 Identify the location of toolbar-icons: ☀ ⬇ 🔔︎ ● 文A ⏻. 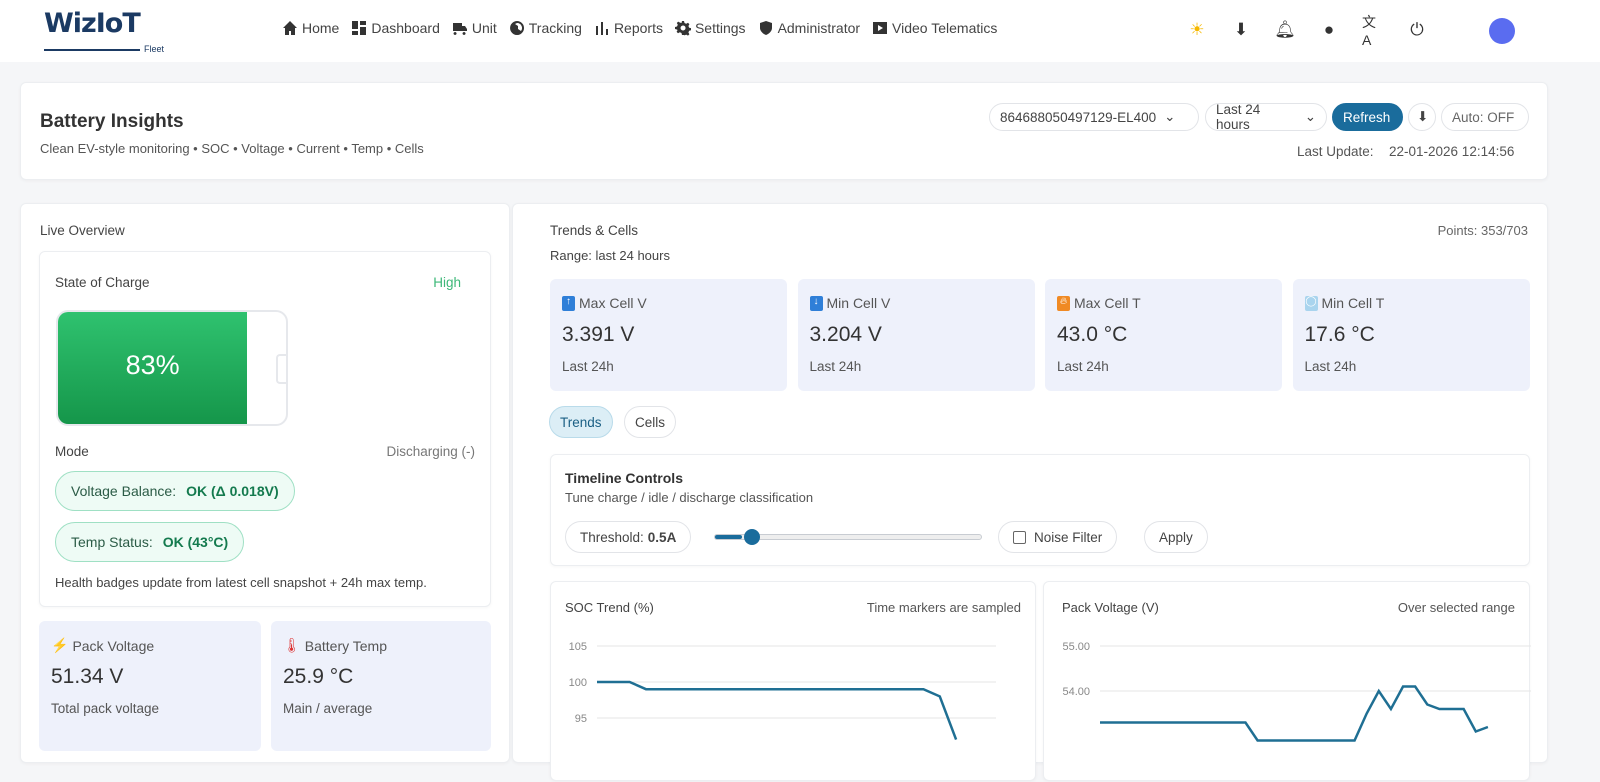
(1307, 31).